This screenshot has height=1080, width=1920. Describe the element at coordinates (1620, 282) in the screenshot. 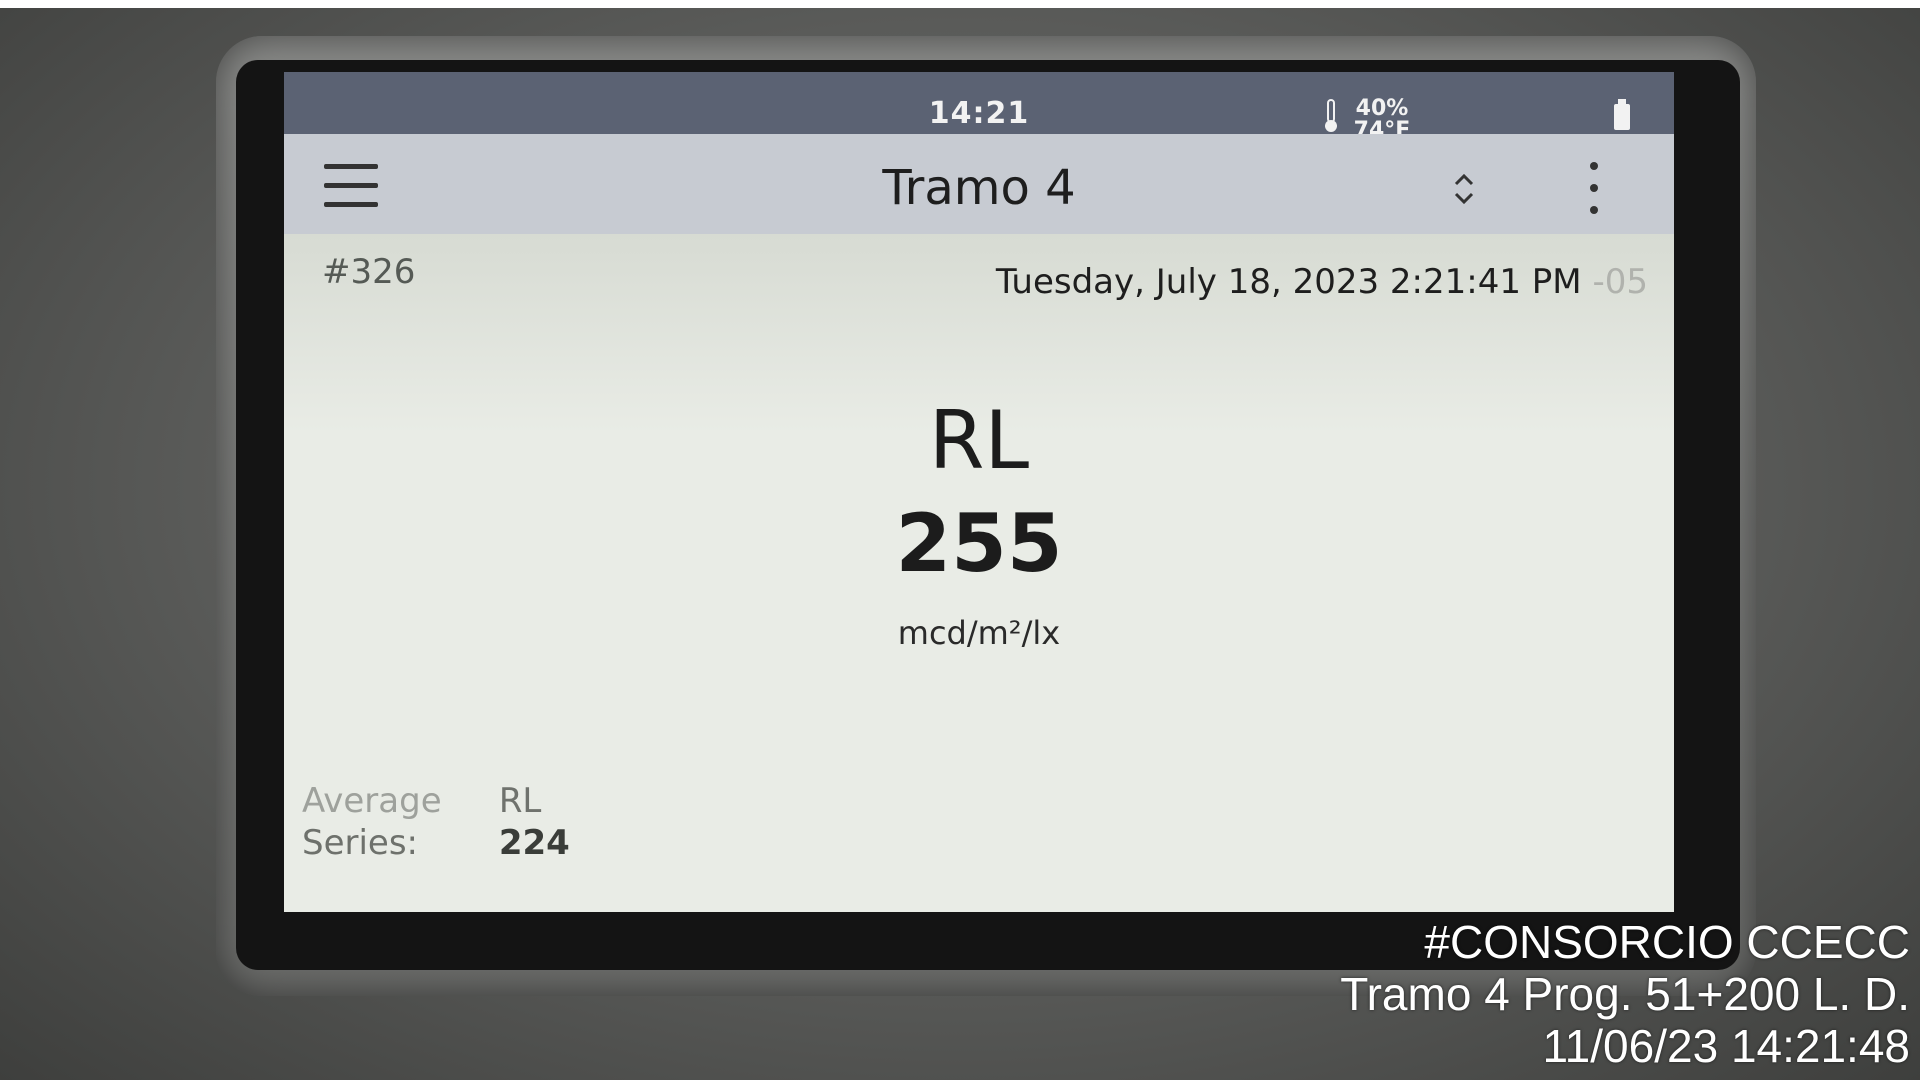

I see `timezone-offset: -05` at that location.